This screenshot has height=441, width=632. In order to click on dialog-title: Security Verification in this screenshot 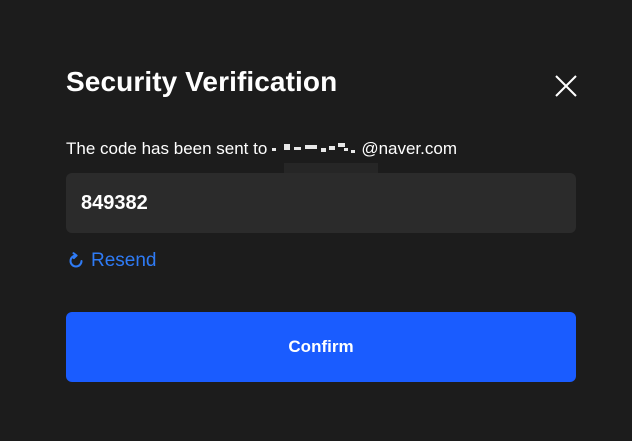, I will do `click(202, 81)`.